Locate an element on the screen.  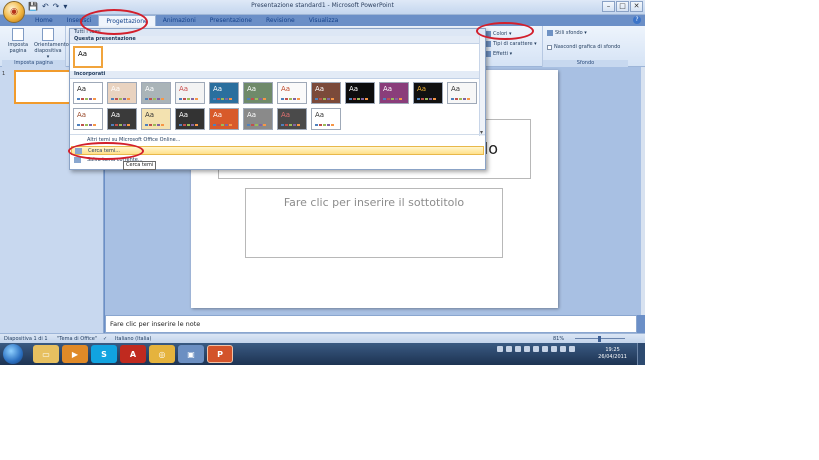
zoom-slider-handle is located at coordinates (599, 339).